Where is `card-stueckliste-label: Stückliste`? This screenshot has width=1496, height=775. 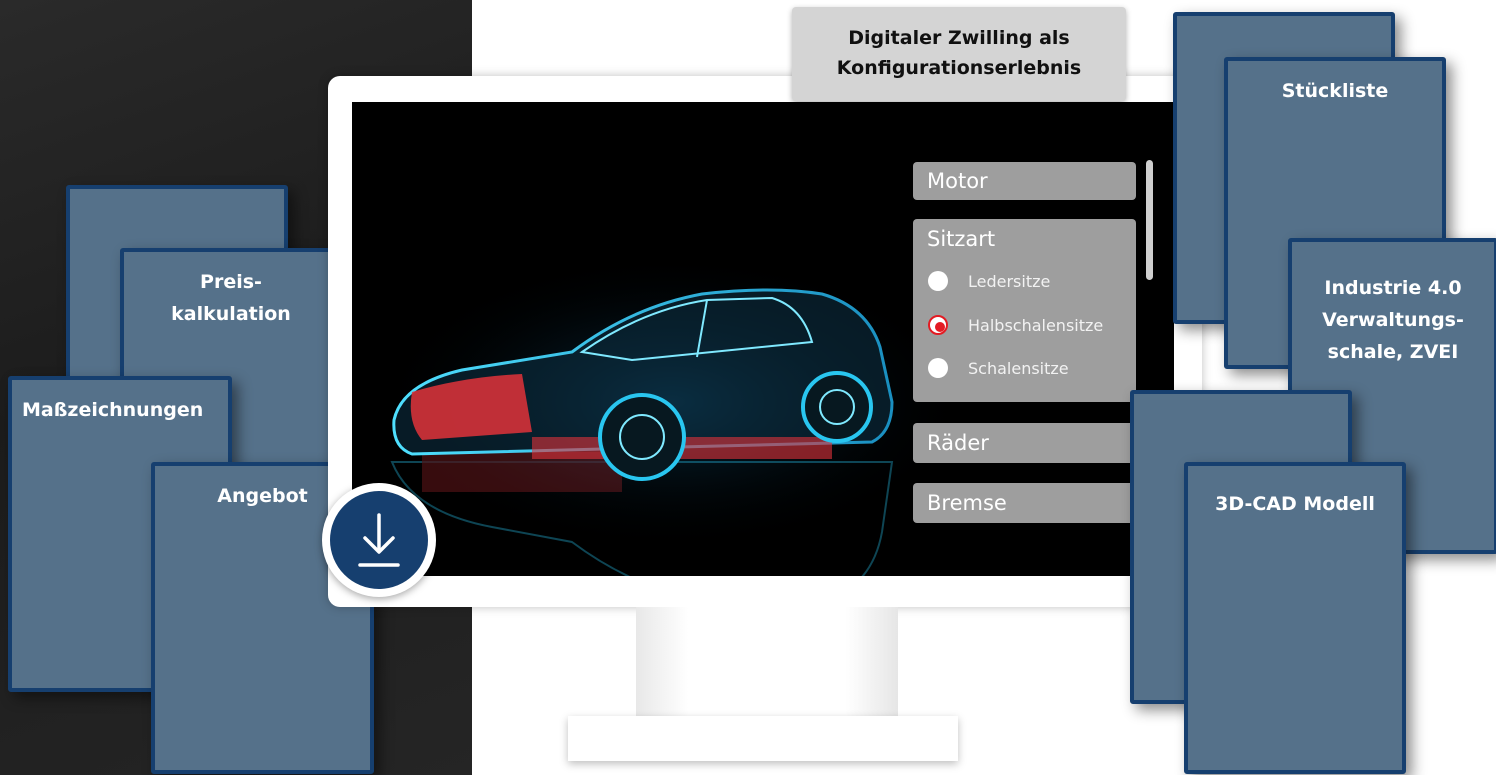 card-stueckliste-label: Stückliste is located at coordinates (1335, 91).